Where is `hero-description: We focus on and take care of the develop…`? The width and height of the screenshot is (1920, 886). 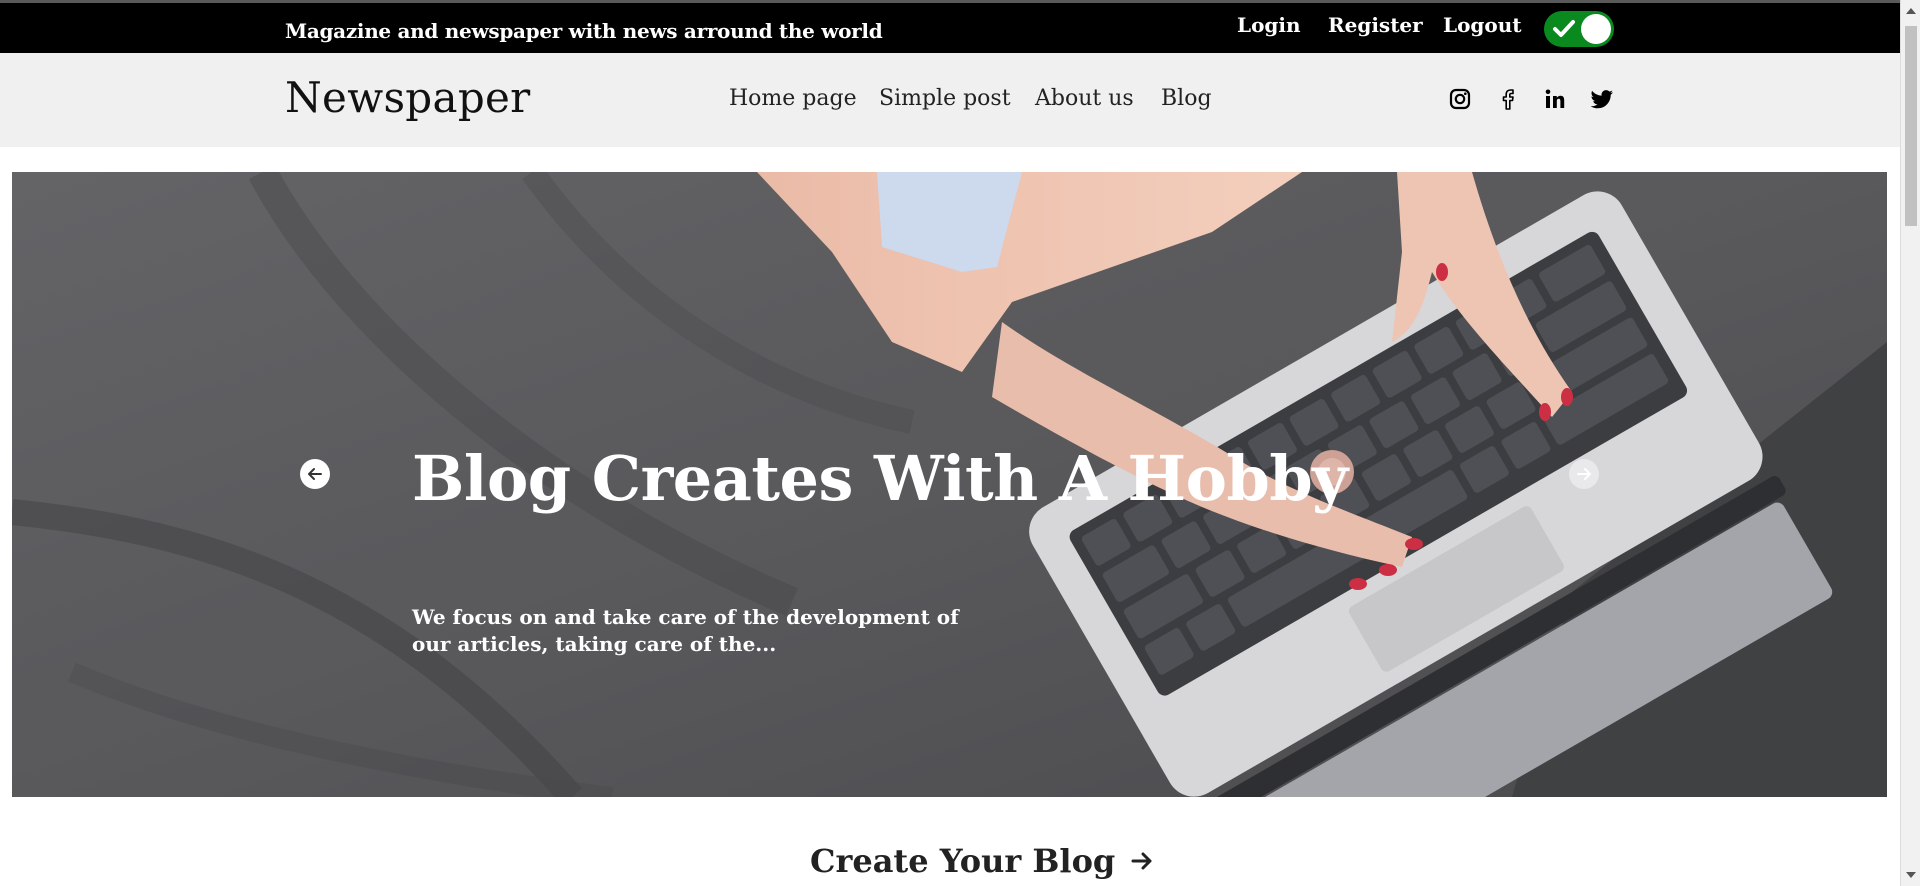
hero-description: We focus on and take care of the develop… is located at coordinates (685, 630).